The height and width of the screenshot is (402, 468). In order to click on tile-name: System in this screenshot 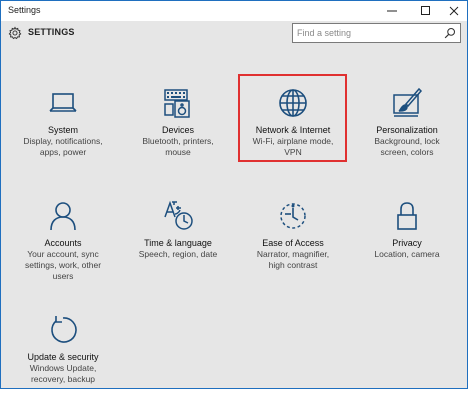, I will do `click(62, 130)`.